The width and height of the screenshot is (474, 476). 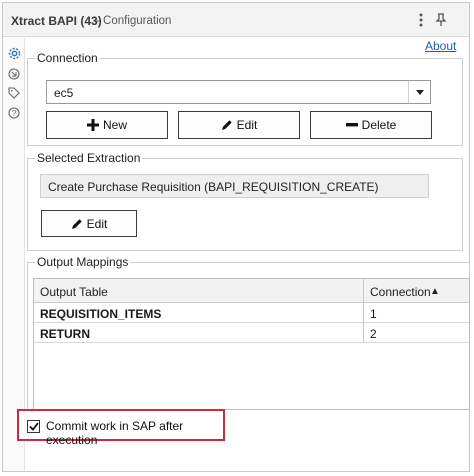 I want to click on settings-gear-icon, so click(x=14, y=53).